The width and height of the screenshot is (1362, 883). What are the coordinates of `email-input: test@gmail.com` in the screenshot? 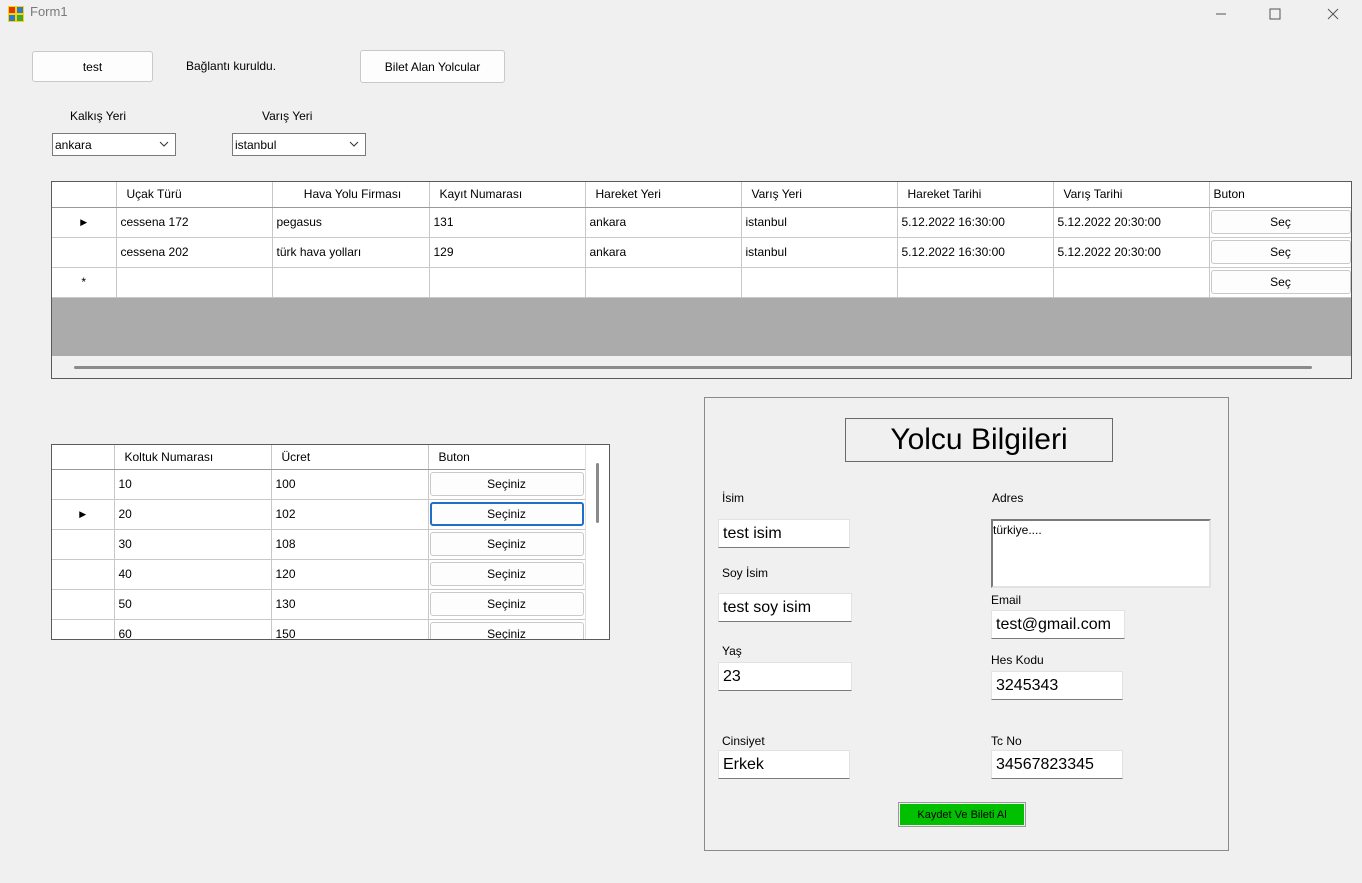 It's located at (1058, 624).